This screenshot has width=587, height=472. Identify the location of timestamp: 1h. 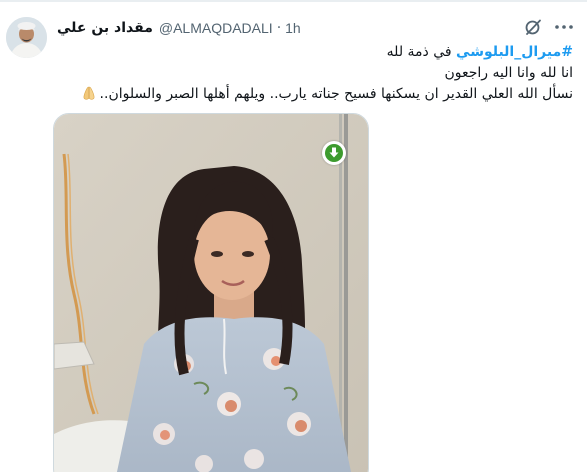
(293, 28).